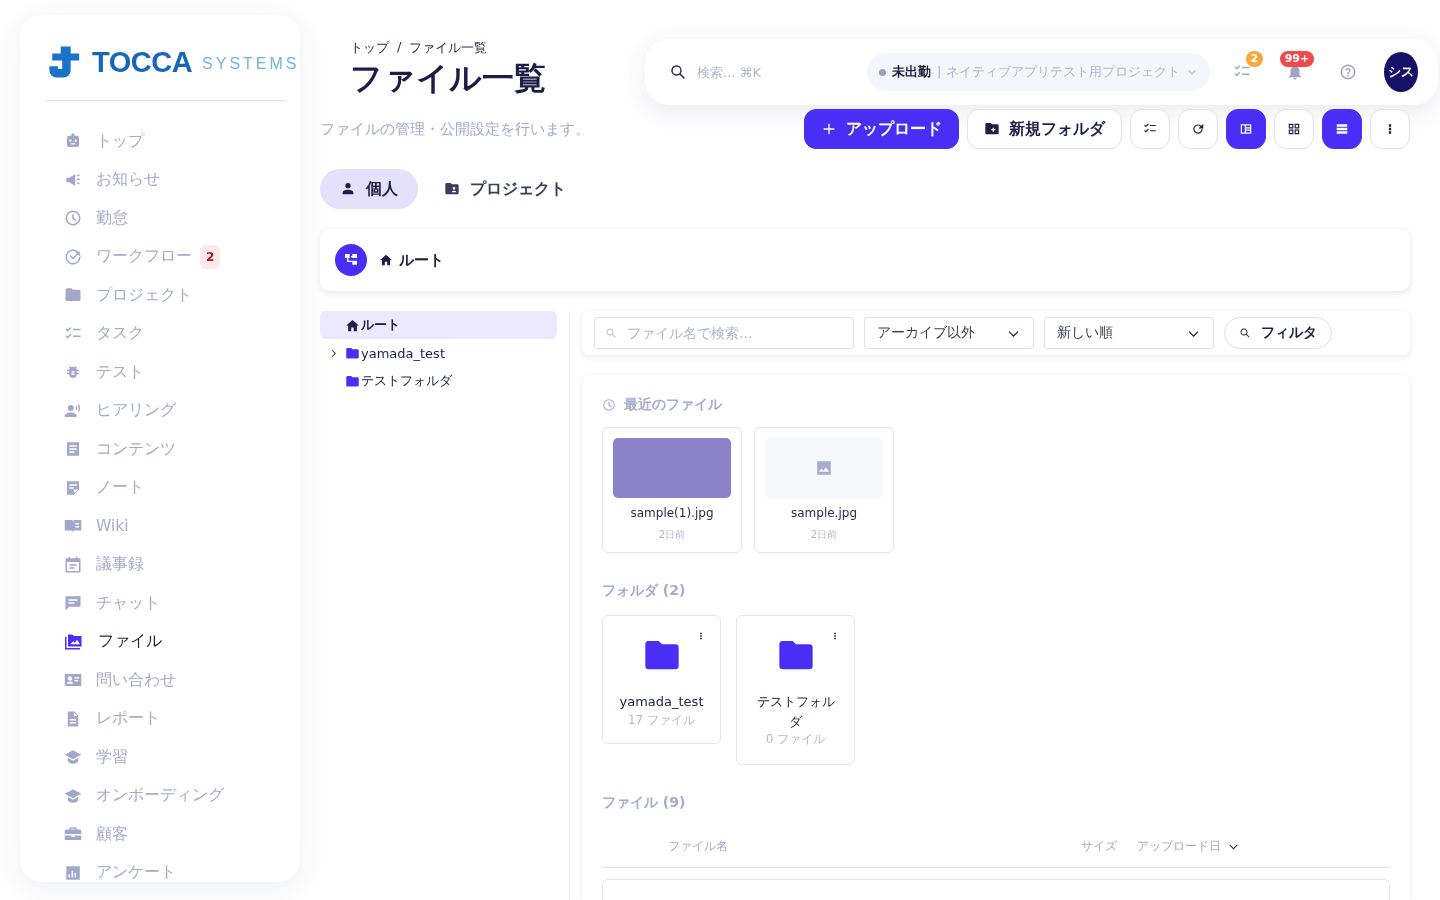 The height and width of the screenshot is (900, 1440). Describe the element at coordinates (160, 410) in the screenshot. I see `sidebar-item: ヒアリング` at that location.